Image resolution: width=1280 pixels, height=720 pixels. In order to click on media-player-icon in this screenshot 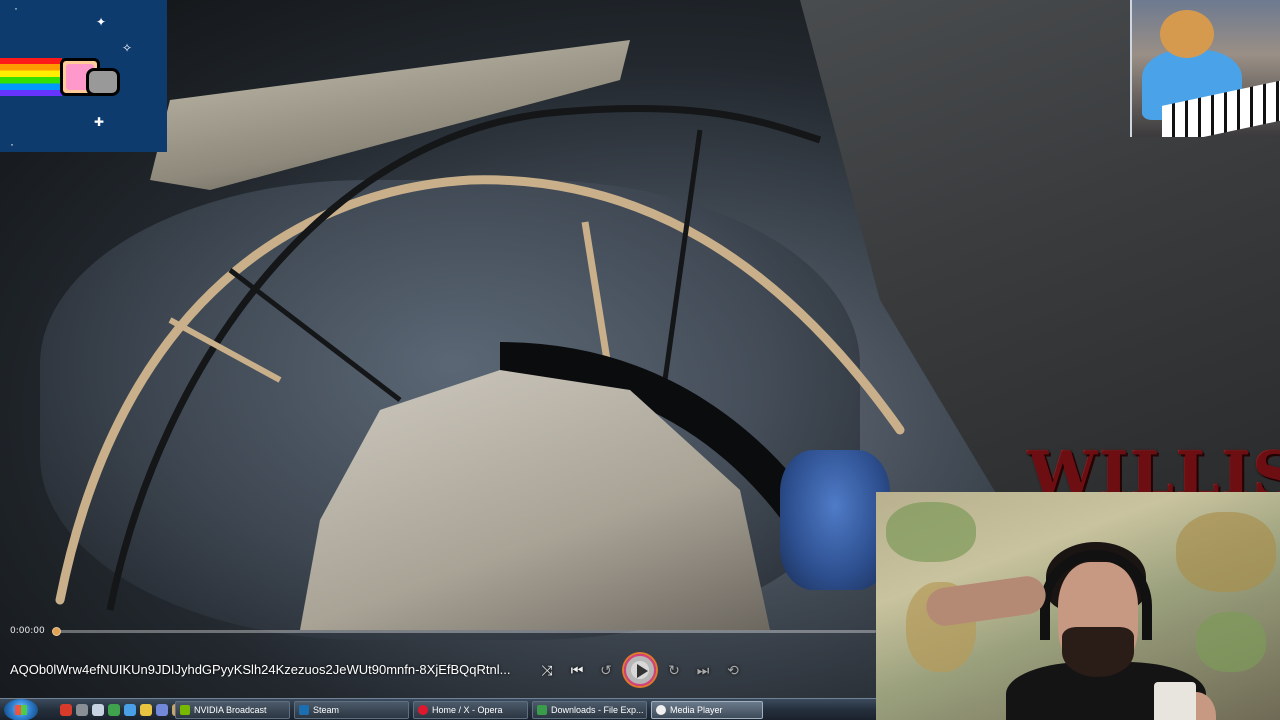, I will do `click(661, 710)`.